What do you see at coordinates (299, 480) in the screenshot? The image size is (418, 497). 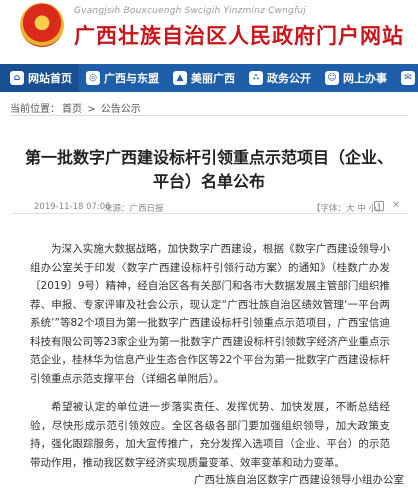 I see `article-signature: 广西壮族自治区数字广西建设领导小组办公室` at bounding box center [299, 480].